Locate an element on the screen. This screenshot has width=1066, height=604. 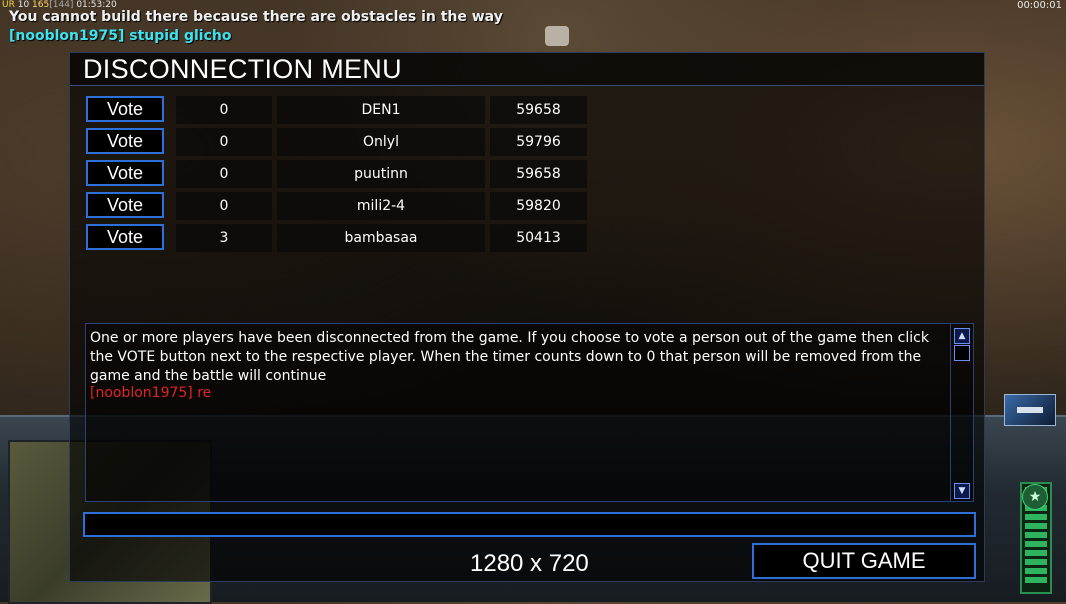
scroll-thumb is located at coordinates (962, 353).